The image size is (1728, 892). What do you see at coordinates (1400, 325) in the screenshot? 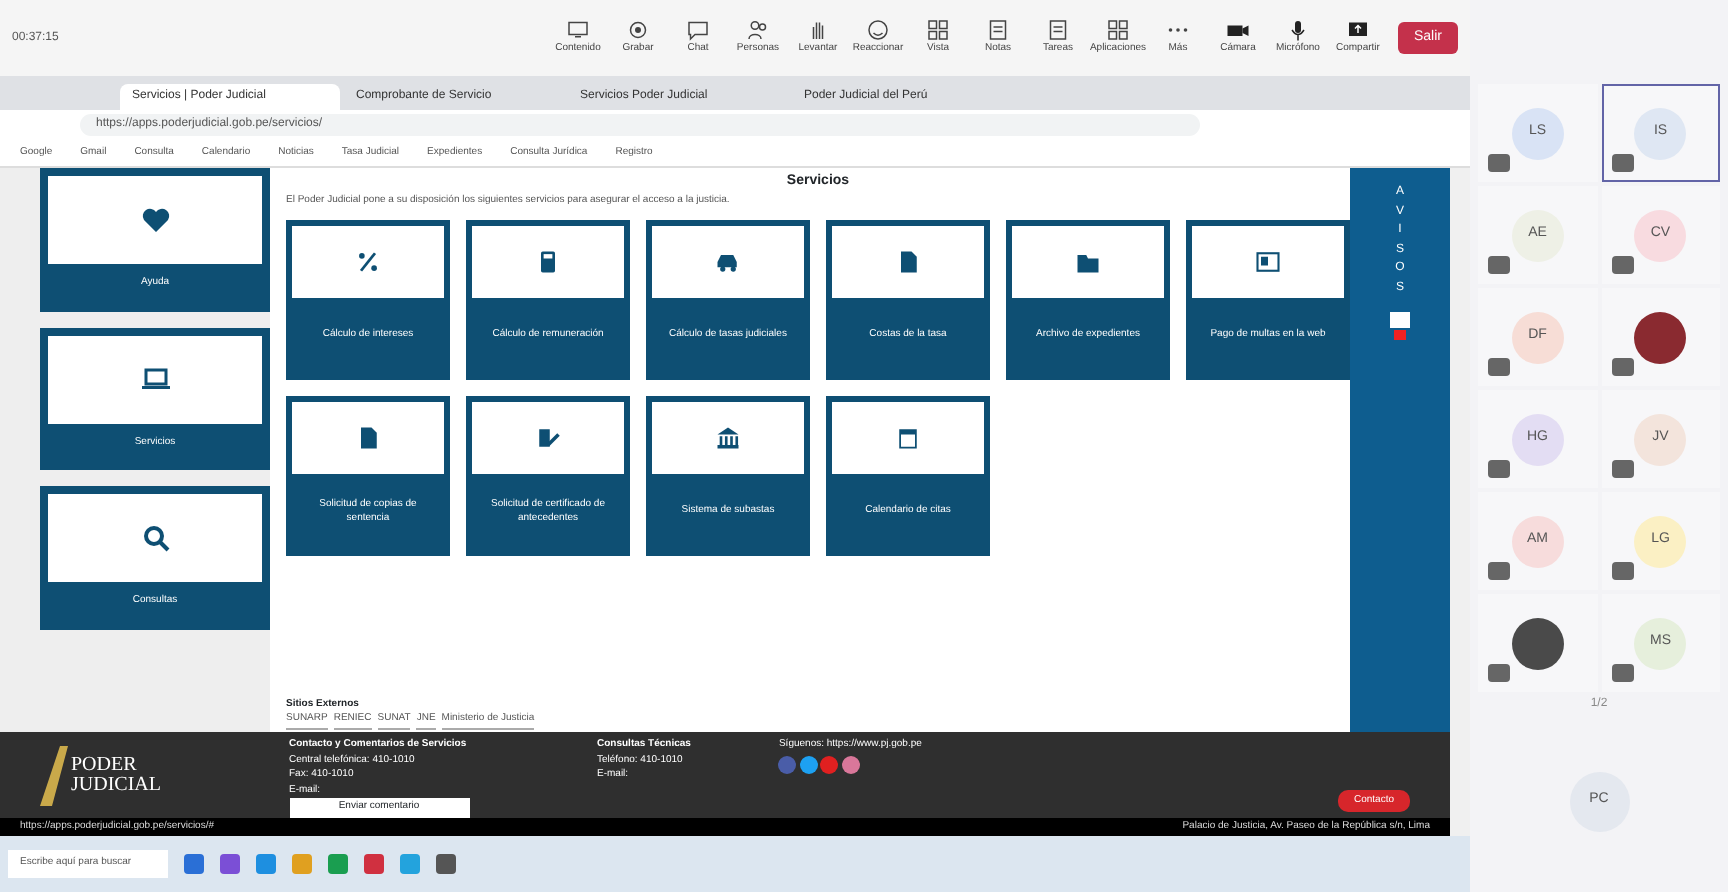
I see `flag-icon` at bounding box center [1400, 325].